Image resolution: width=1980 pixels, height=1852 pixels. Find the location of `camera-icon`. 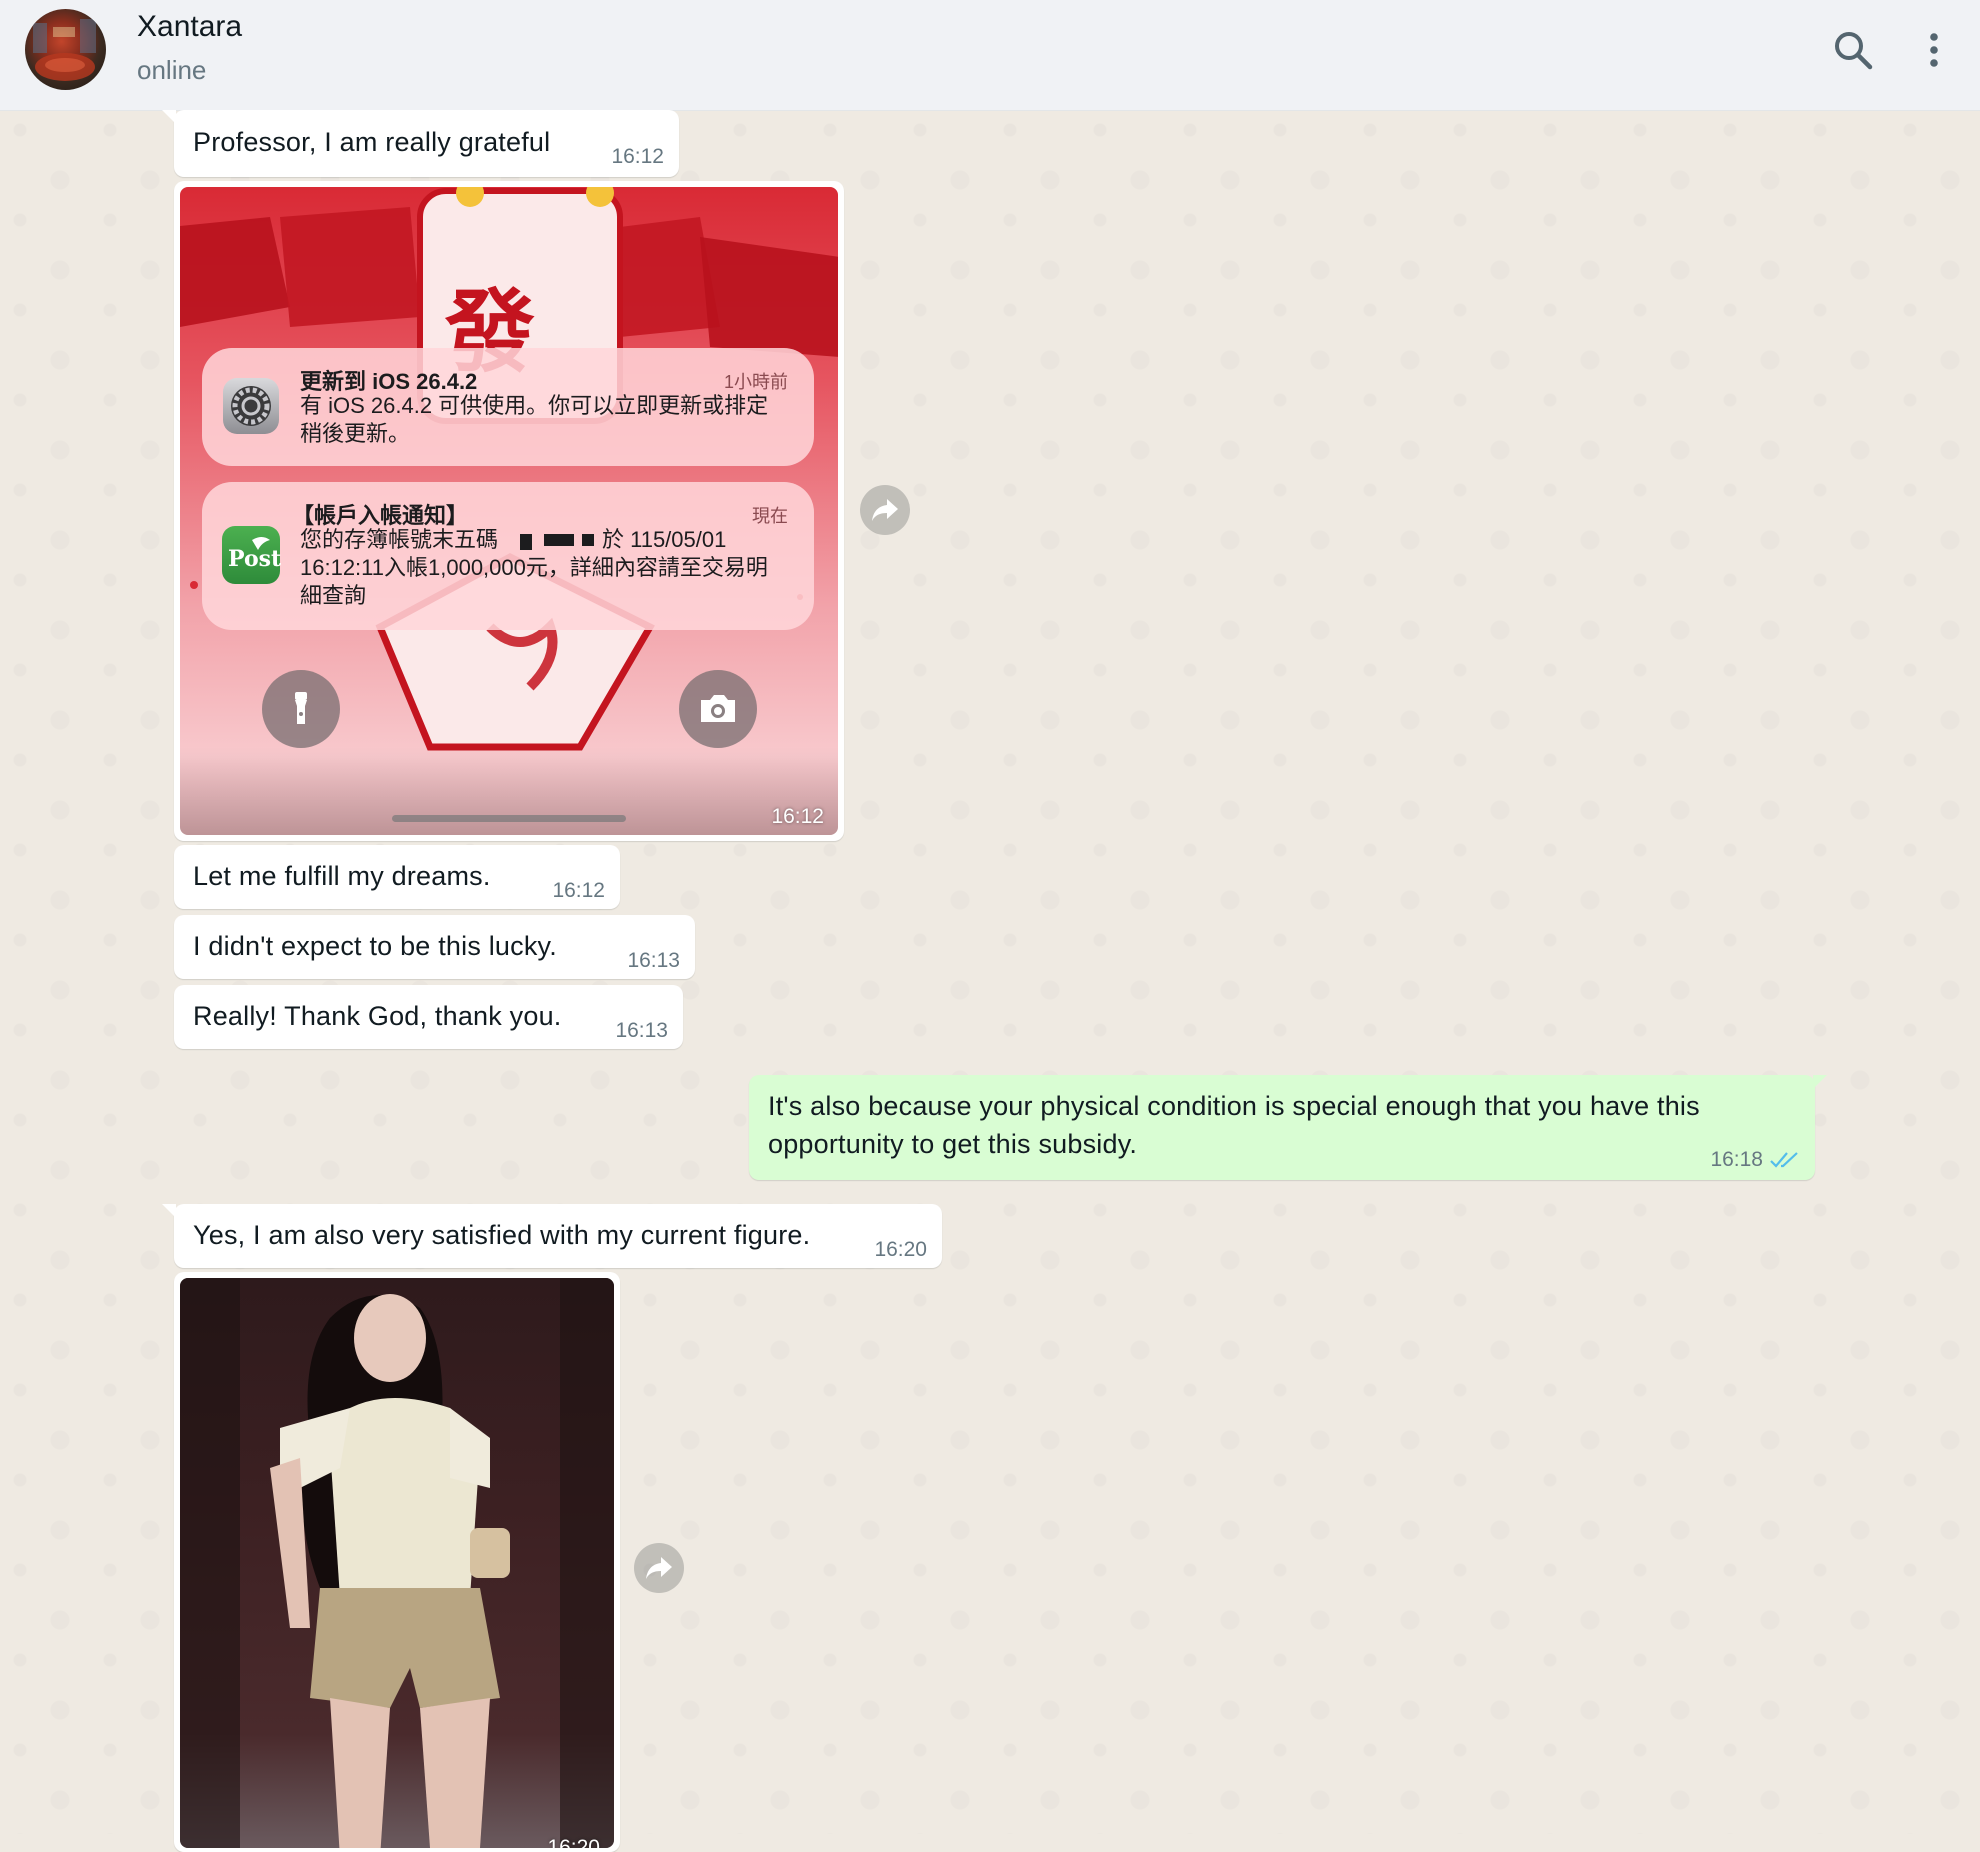

camera-icon is located at coordinates (718, 709).